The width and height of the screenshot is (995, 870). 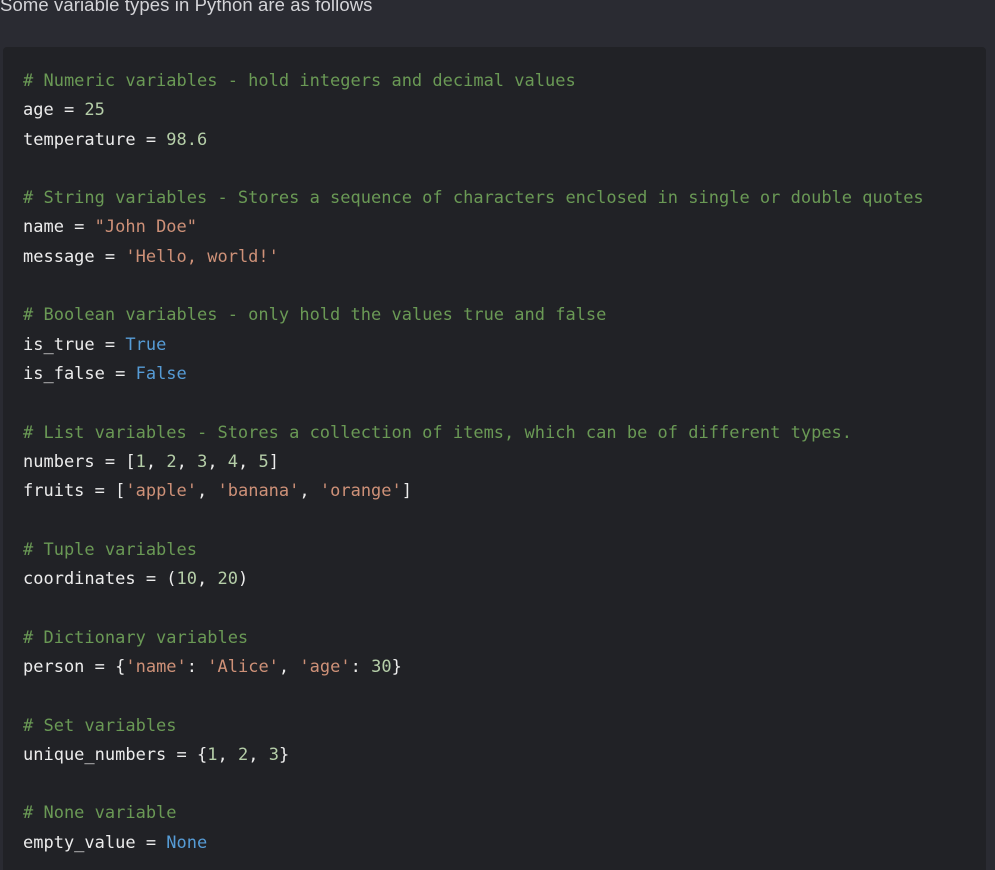 I want to click on code-line: fruits = ['apple', 'banana', 'orange'], so click(x=473, y=491).